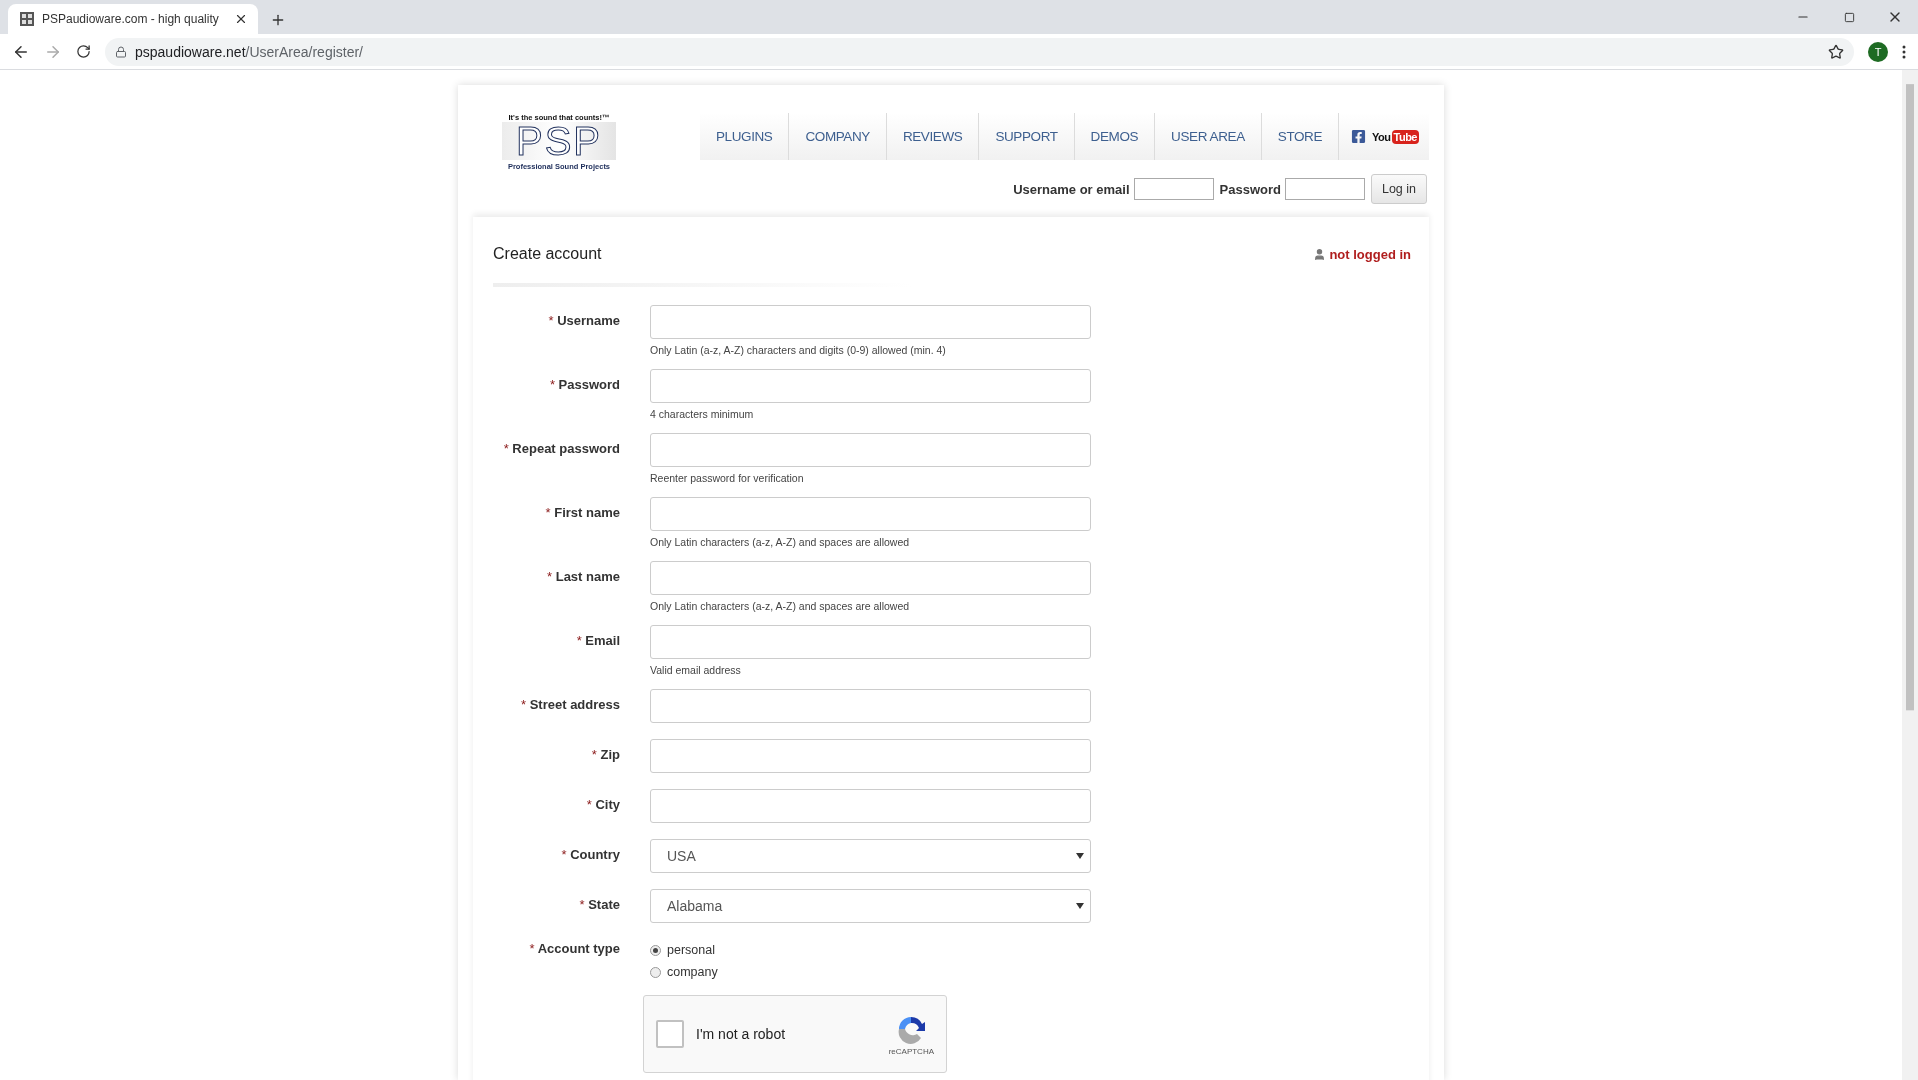 The height and width of the screenshot is (1080, 1918). What do you see at coordinates (1904, 51) in the screenshot?
I see `menu-icon` at bounding box center [1904, 51].